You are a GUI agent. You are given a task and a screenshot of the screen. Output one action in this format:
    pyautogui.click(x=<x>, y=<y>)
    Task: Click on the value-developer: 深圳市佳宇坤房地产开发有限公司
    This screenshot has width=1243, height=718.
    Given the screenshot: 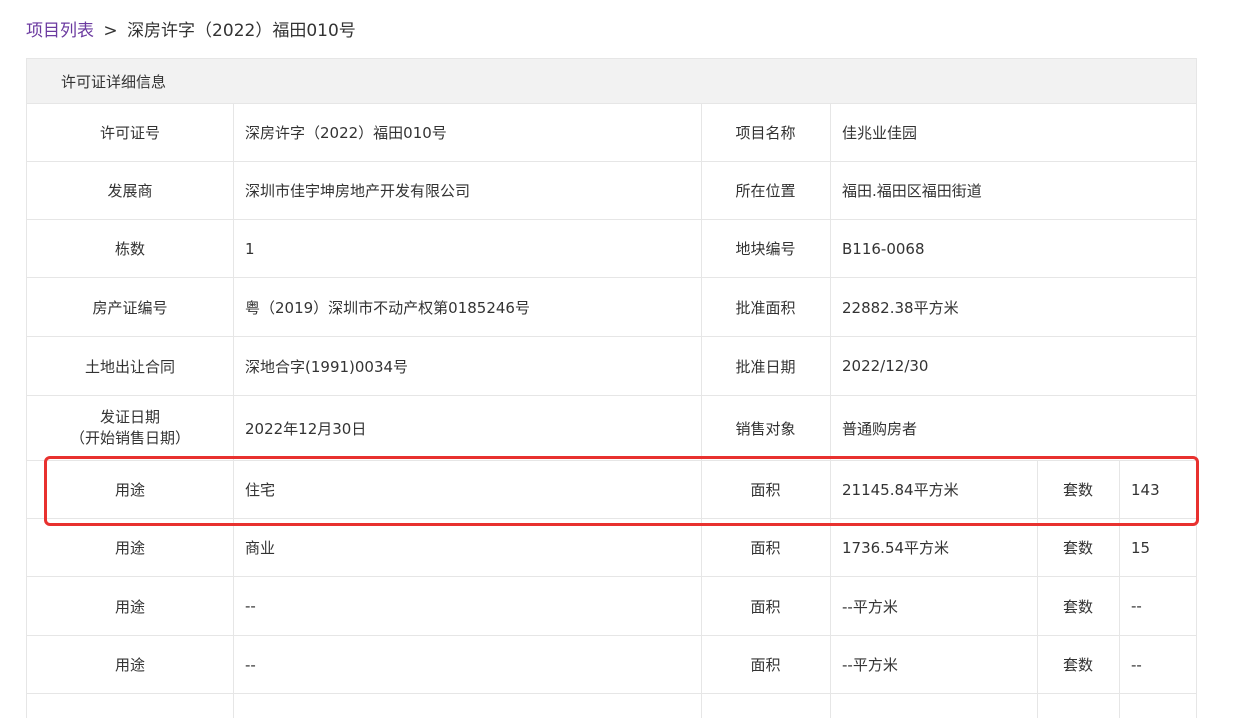 What is the action you would take?
    pyautogui.click(x=358, y=191)
    